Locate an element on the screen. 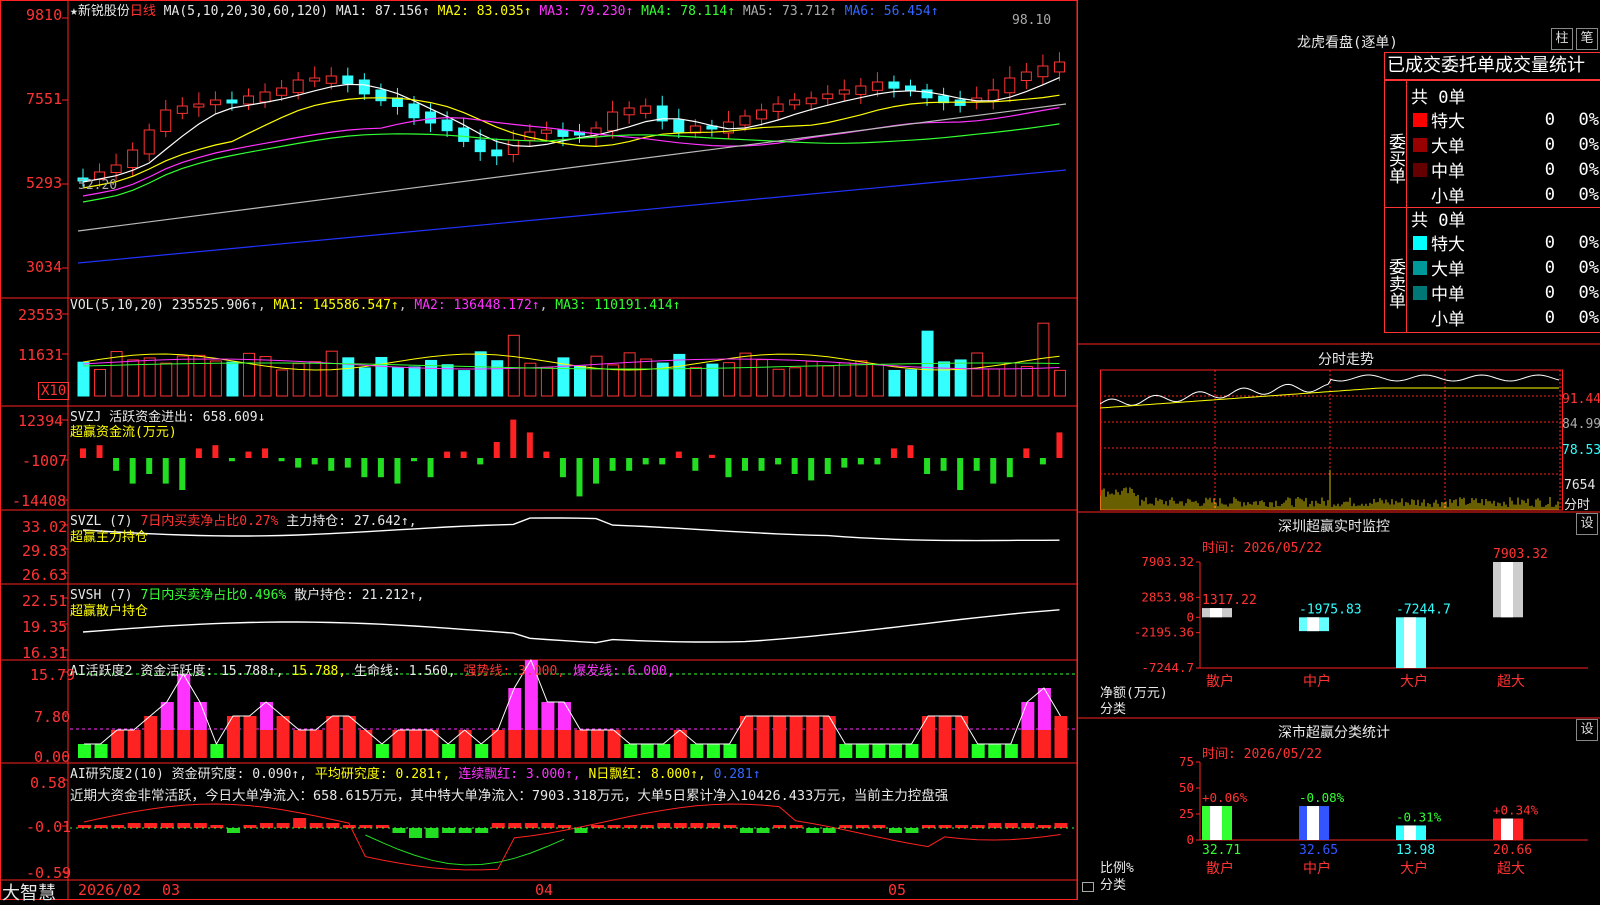  activity-bar-top is located at coordinates (1028, 716).